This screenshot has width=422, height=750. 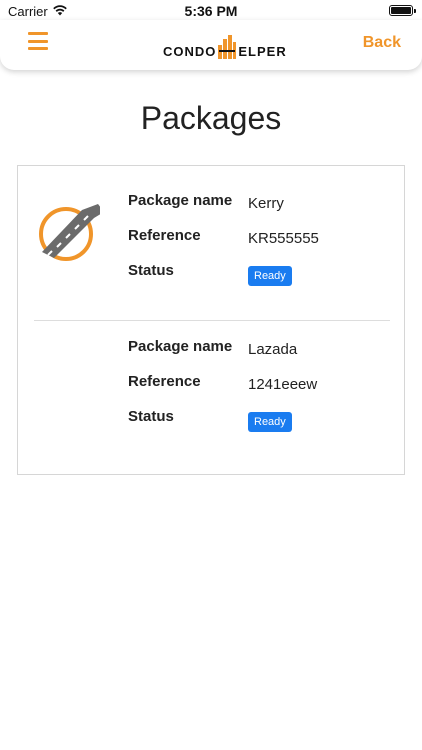 I want to click on road-icon, so click(x=69, y=232).